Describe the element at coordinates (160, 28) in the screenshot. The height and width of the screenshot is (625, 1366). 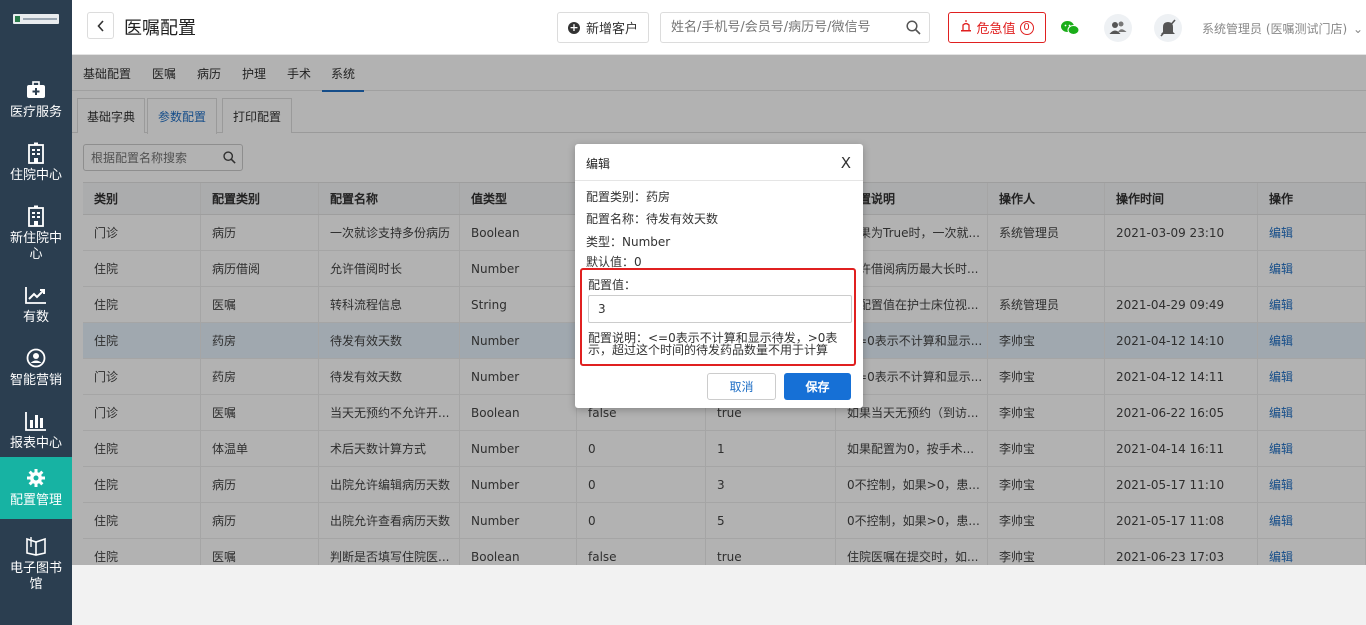
I see `page-title: 医嘱配置` at that location.